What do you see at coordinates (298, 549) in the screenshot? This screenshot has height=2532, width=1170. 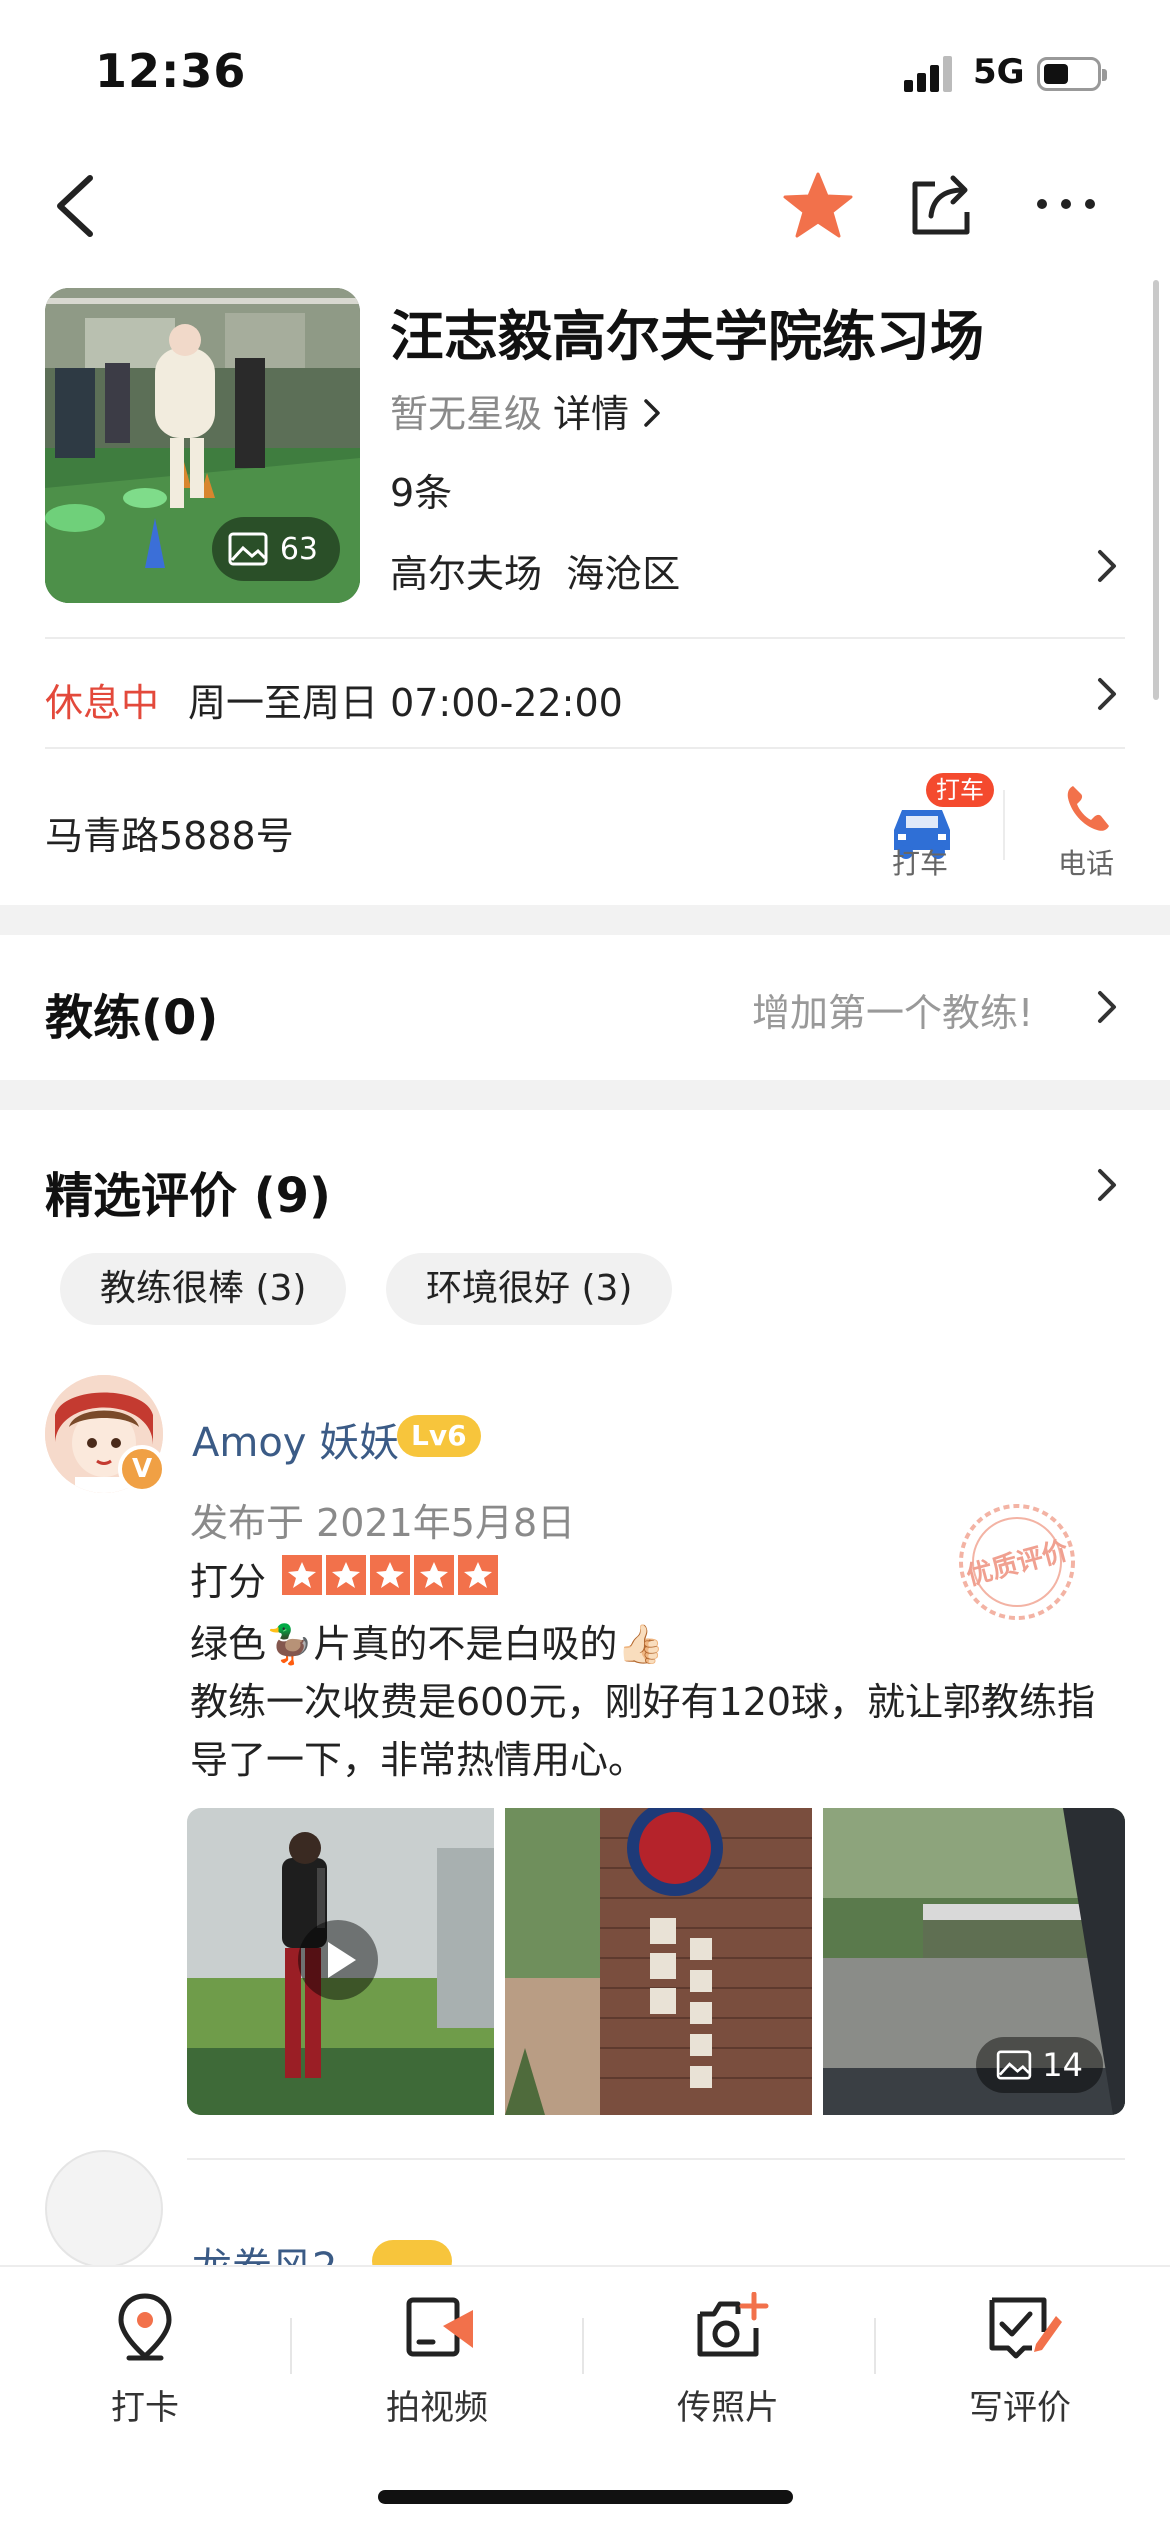 I see `photo-count: 63` at bounding box center [298, 549].